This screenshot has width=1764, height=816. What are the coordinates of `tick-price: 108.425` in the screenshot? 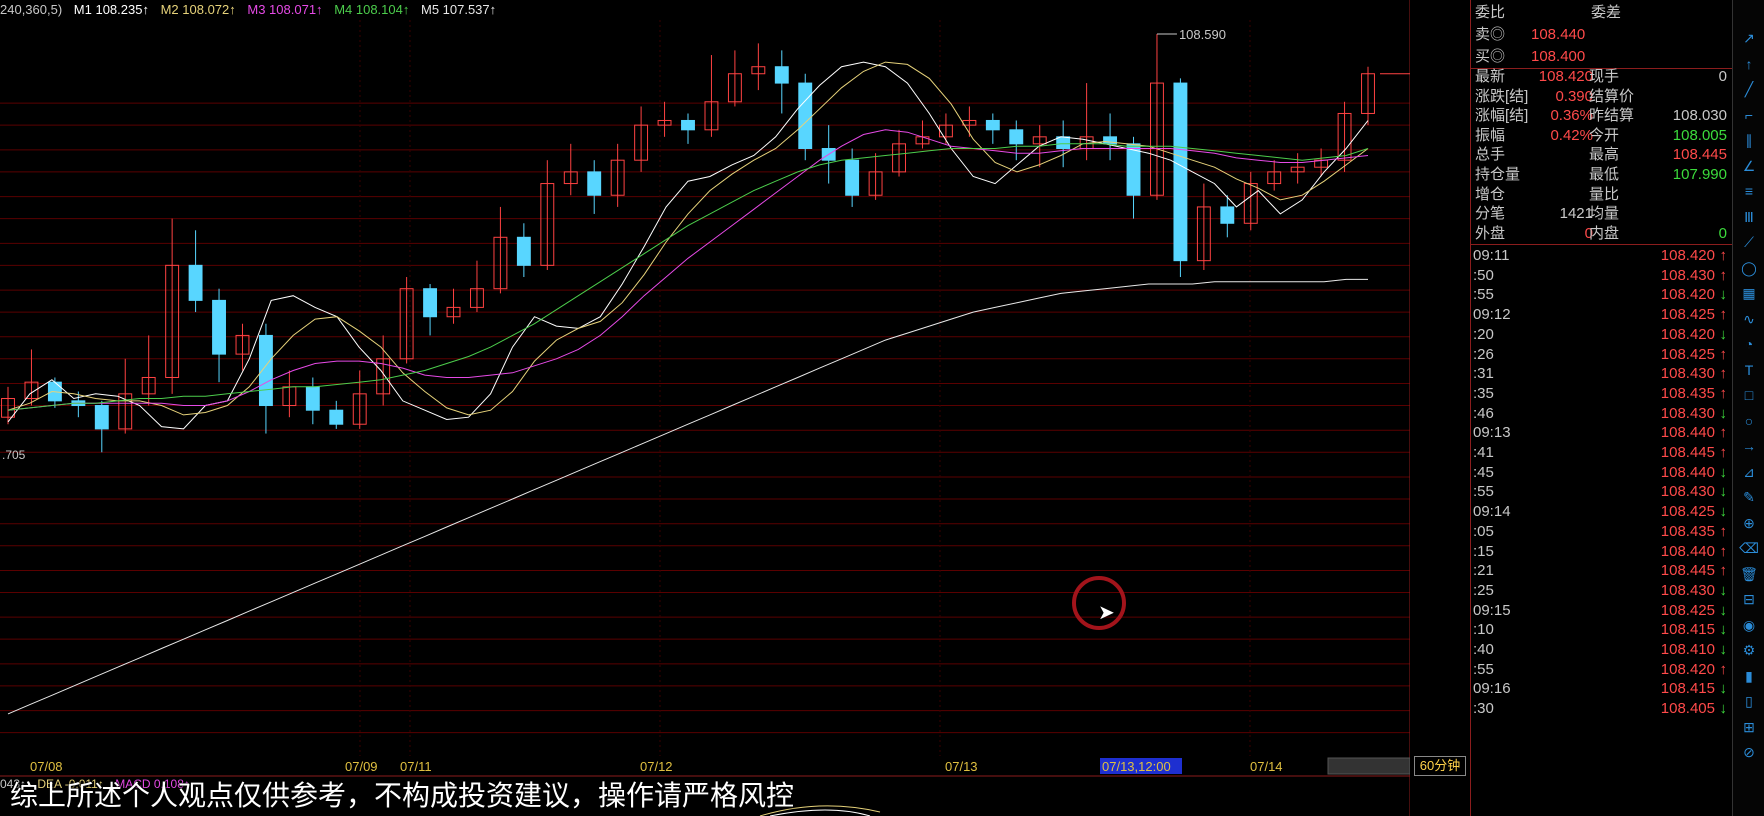 It's located at (1687, 610).